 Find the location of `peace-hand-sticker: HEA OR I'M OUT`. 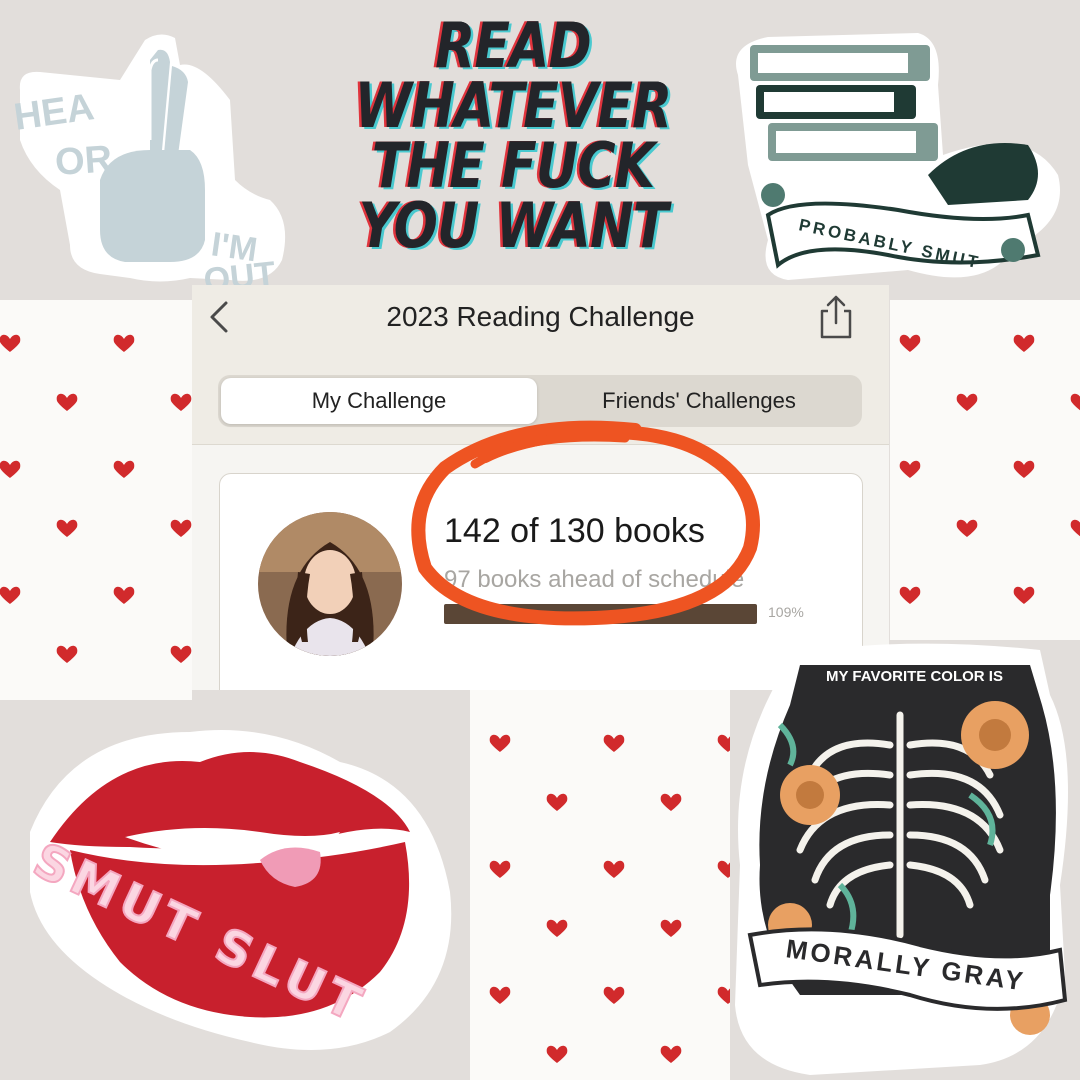

peace-hand-sticker: HEA OR I'M OUT is located at coordinates (148, 159).